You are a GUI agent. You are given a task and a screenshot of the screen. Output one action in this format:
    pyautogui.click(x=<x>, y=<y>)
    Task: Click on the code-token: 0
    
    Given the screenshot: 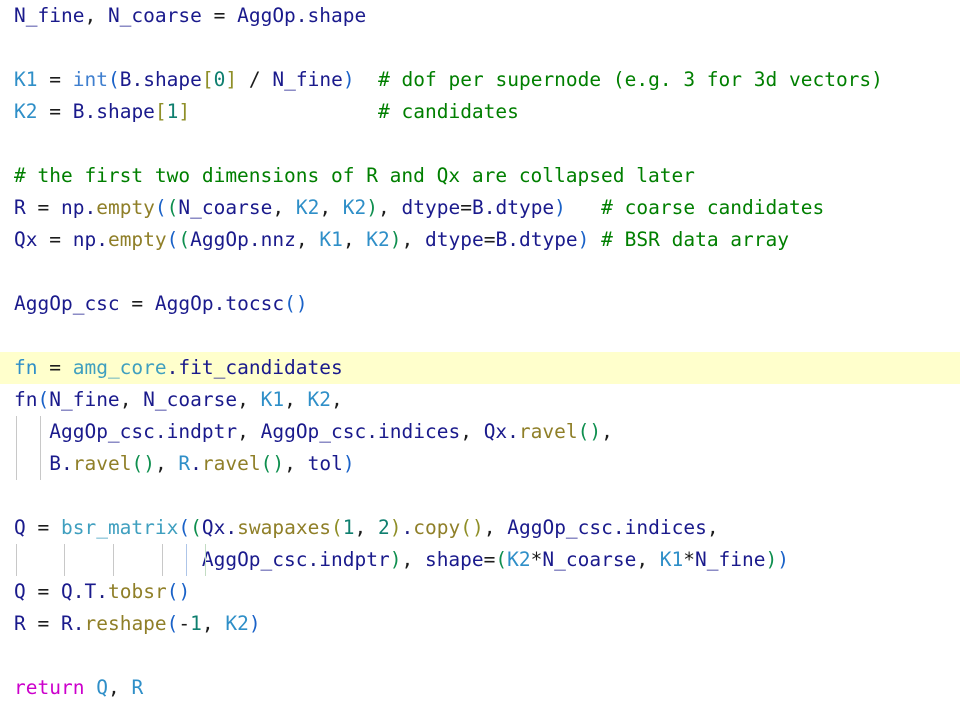 What is the action you would take?
    pyautogui.click(x=219, y=79)
    